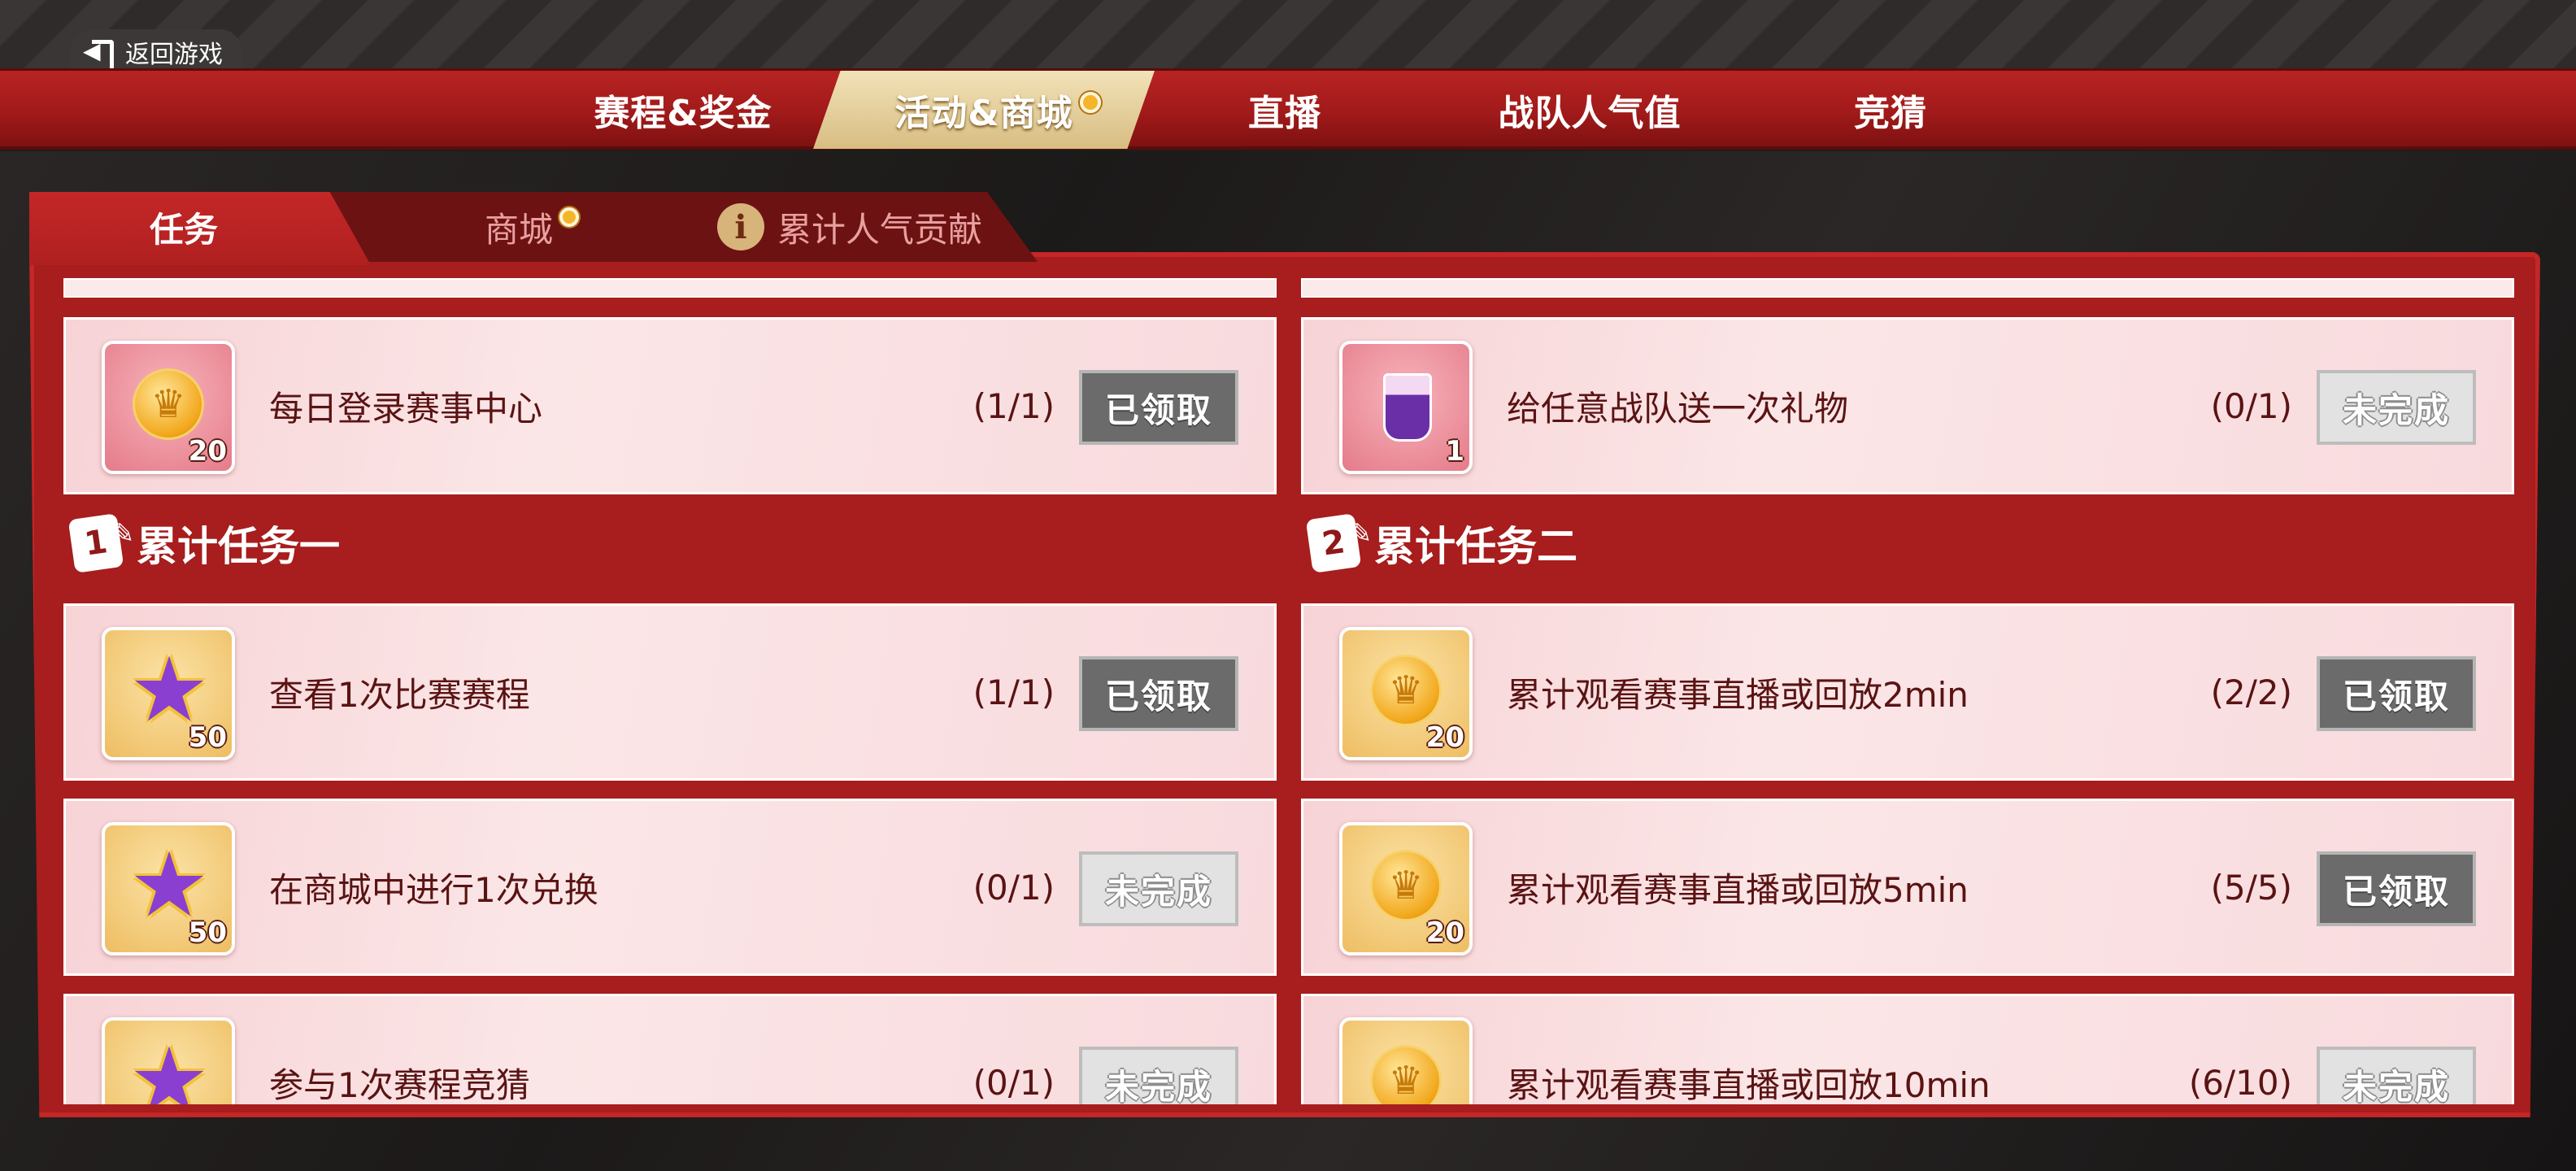 This screenshot has height=1171, width=2576. I want to click on reward-quantity: 1, so click(1455, 452).